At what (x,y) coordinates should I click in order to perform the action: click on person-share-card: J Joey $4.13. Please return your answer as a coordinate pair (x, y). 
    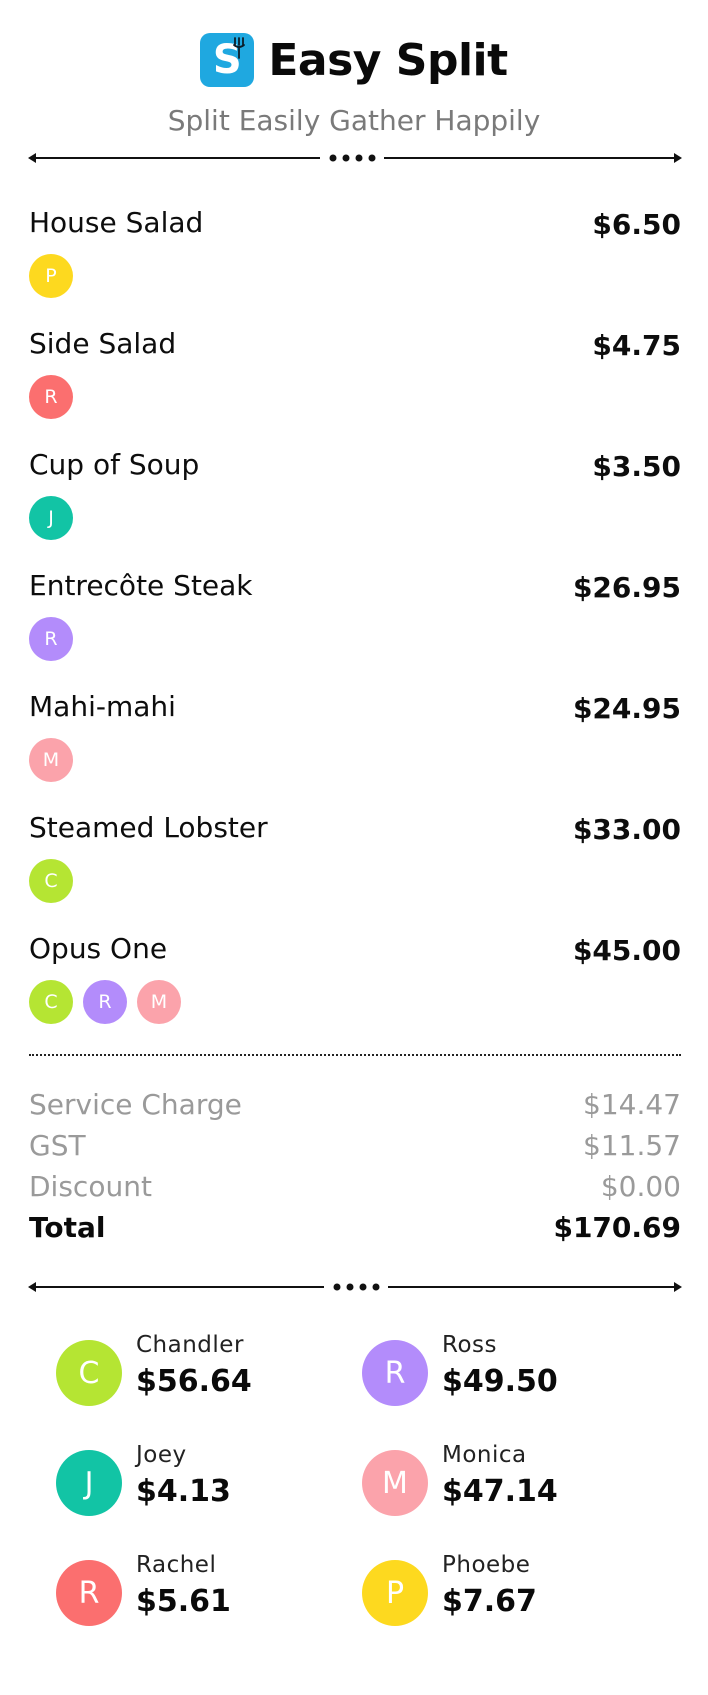
    Looking at the image, I should click on (206, 1482).